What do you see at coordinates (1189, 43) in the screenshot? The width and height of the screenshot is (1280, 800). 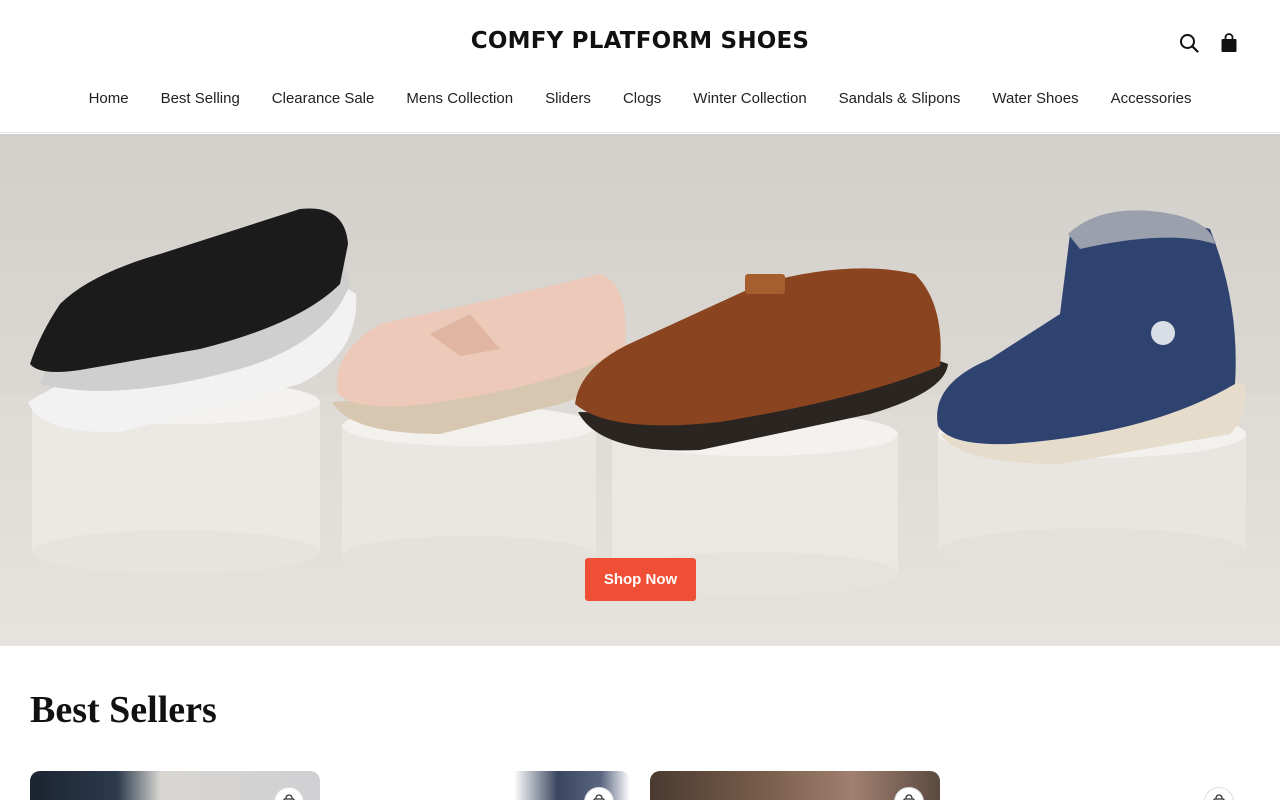 I see `search-icon` at bounding box center [1189, 43].